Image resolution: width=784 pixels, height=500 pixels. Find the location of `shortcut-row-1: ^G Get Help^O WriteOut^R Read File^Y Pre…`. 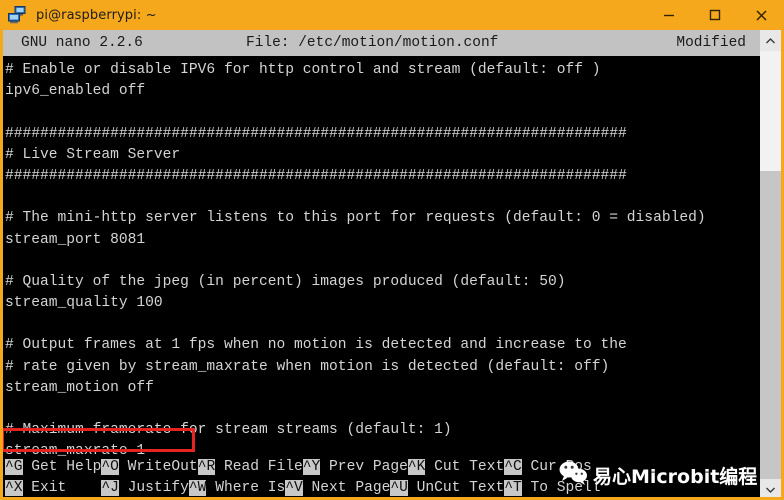

shortcut-row-1: ^G Get Help^O WriteOut^R Read File^Y Pre… is located at coordinates (394, 467).